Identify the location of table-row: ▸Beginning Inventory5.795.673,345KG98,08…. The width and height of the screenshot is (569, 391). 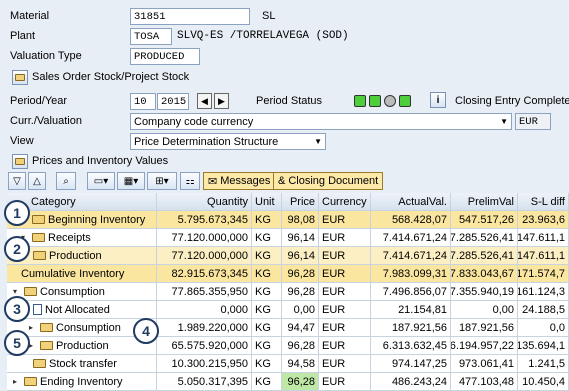
(288, 220).